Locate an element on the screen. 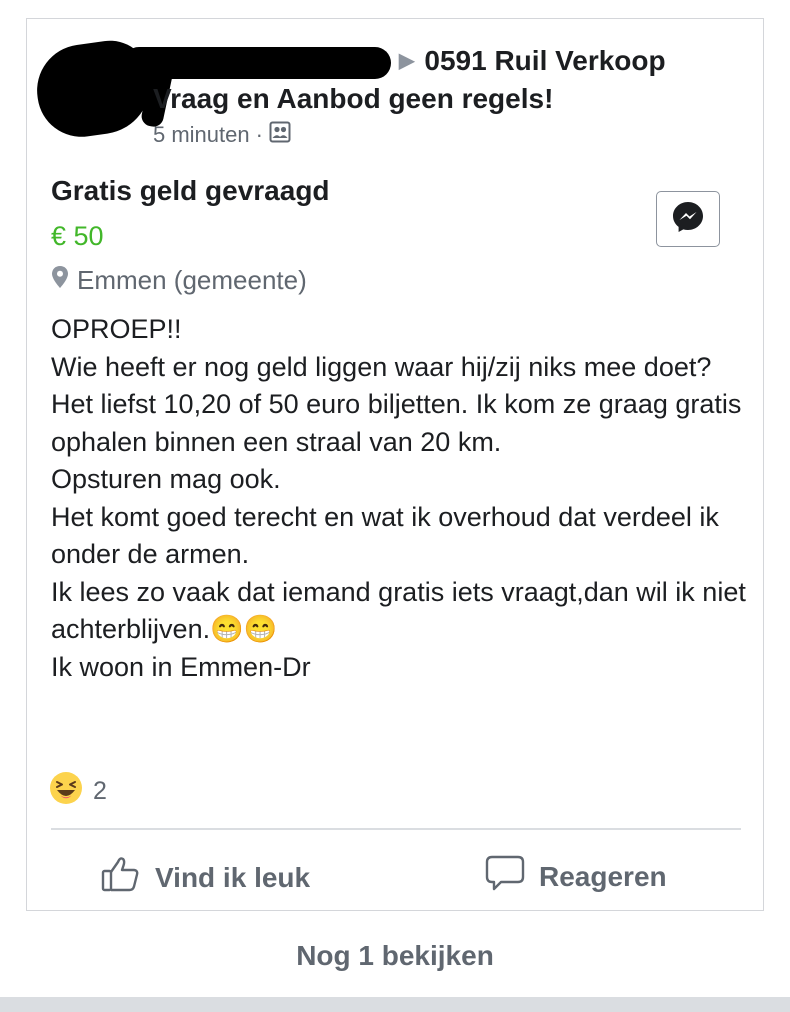 This screenshot has width=790, height=1012. like-button: Vind ik leuk is located at coordinates (205, 877).